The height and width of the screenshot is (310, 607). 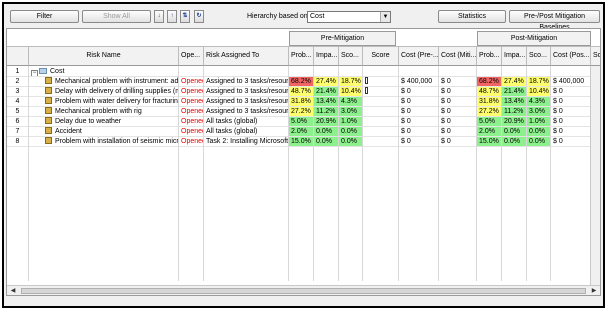 What do you see at coordinates (351, 122) in the screenshot?
I see `cell-pre-score: 1.0%` at bounding box center [351, 122].